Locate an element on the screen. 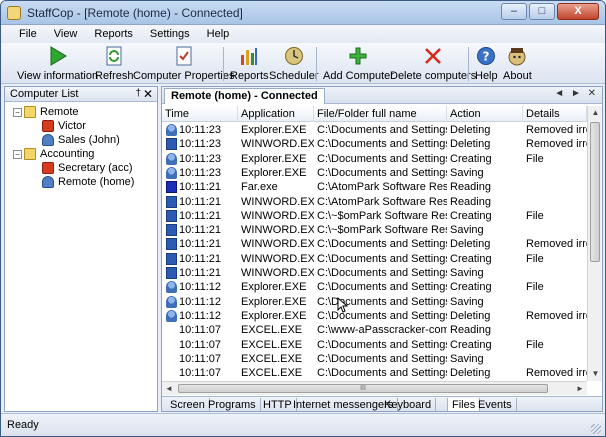  tab-nav-controls: ◄ ► ✕ is located at coordinates (576, 93).